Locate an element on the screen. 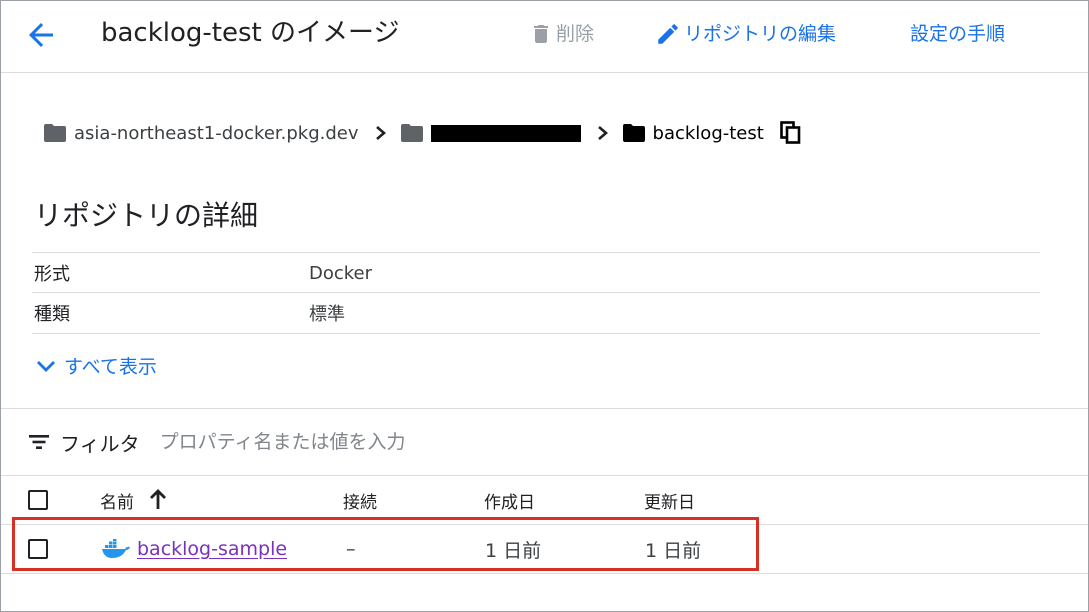  trash-icon is located at coordinates (541, 34).